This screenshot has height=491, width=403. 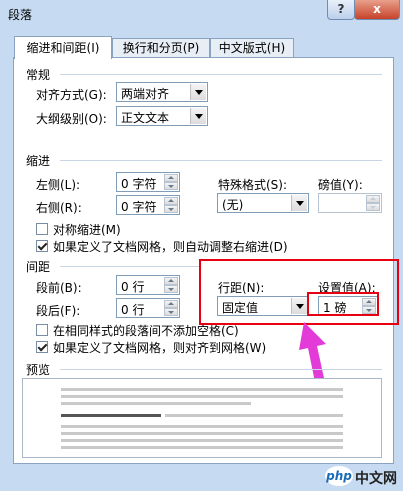 I want to click on space-before-value: 0 行, so click(x=133, y=287).